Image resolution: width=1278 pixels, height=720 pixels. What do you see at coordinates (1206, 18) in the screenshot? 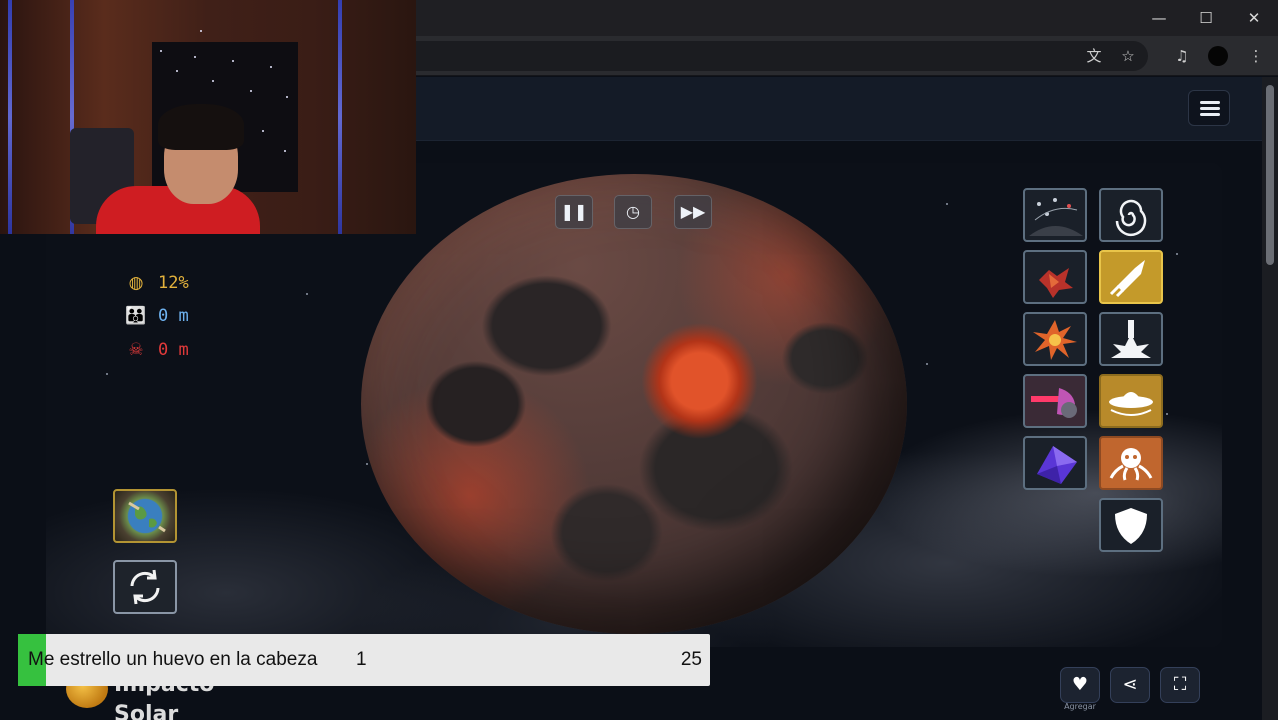
I see `maximize-button: ☐` at bounding box center [1206, 18].